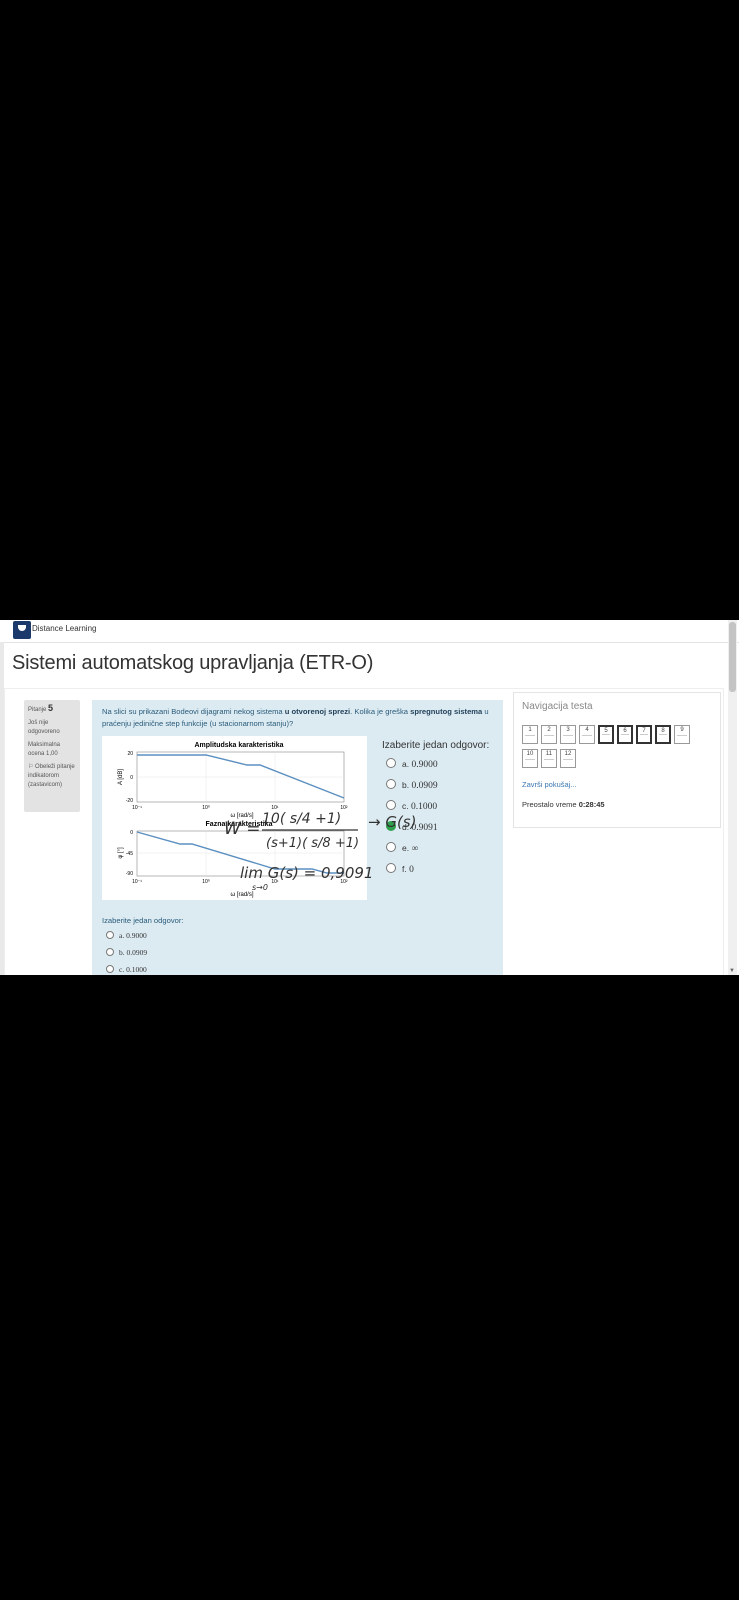  Describe the element at coordinates (242, 829) in the screenshot. I see `hand-w-label: W =` at that location.